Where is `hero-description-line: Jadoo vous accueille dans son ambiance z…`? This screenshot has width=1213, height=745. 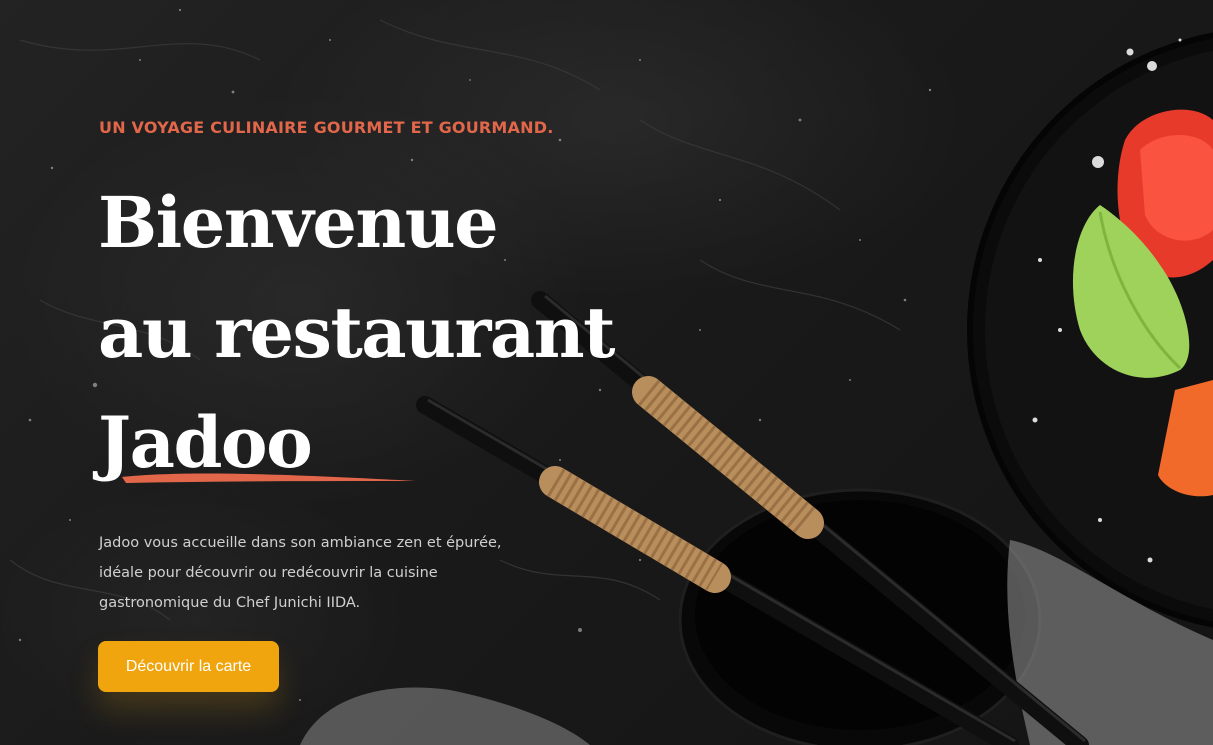 hero-description-line: Jadoo vous accueille dans son ambiance z… is located at coordinates (300, 543).